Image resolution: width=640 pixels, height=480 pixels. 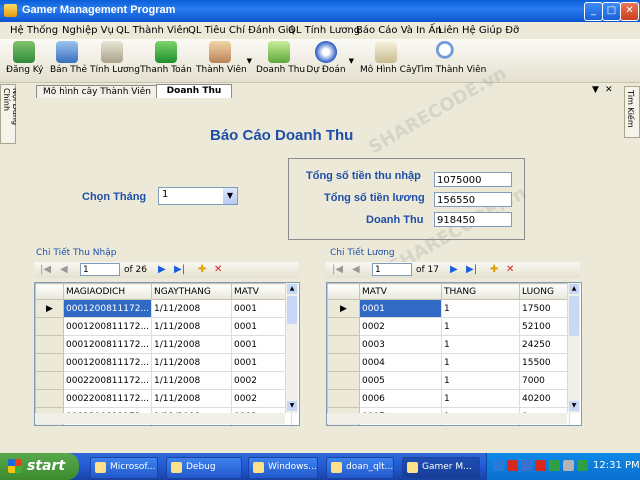 What do you see at coordinates (544, 291) in the screenshot?
I see `column-header: LUONG` at bounding box center [544, 291].